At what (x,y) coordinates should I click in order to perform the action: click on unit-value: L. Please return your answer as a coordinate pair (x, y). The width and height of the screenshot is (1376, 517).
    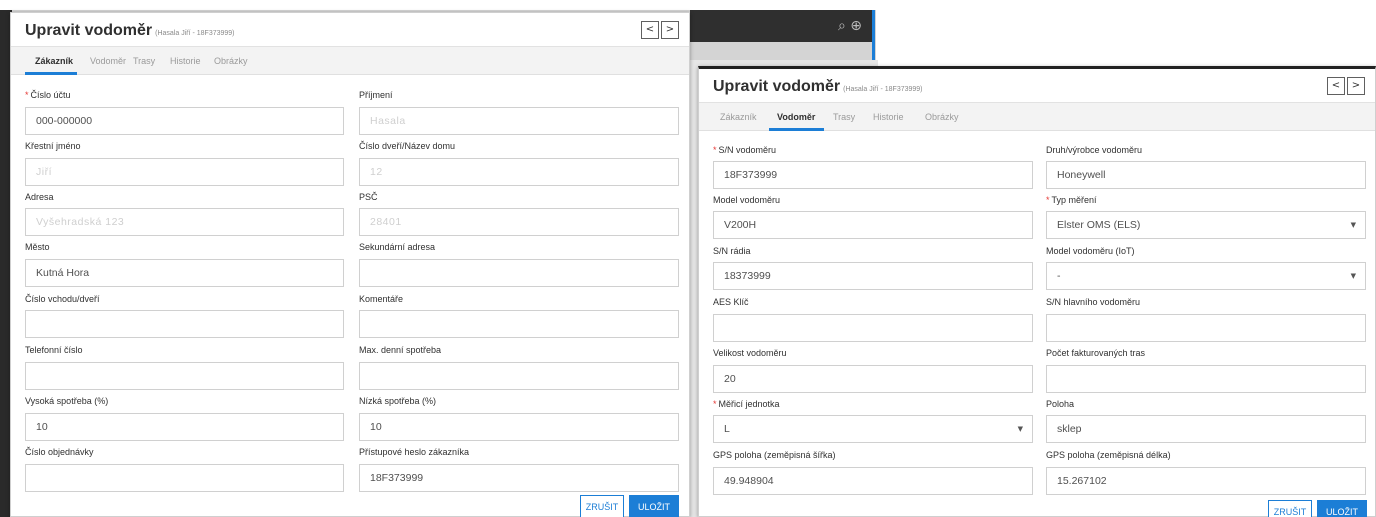
    Looking at the image, I should click on (727, 429).